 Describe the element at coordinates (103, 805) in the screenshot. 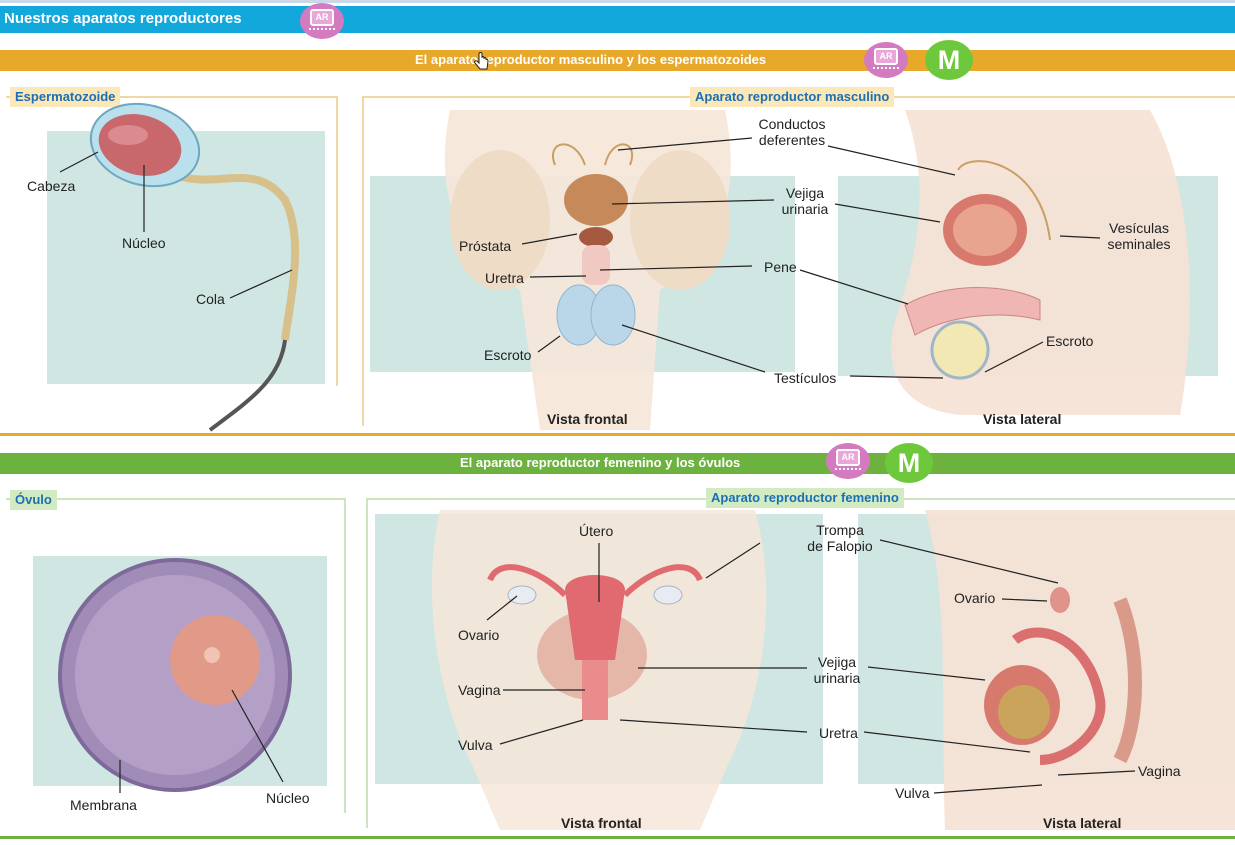

I see `membrane-label: Membrana` at that location.